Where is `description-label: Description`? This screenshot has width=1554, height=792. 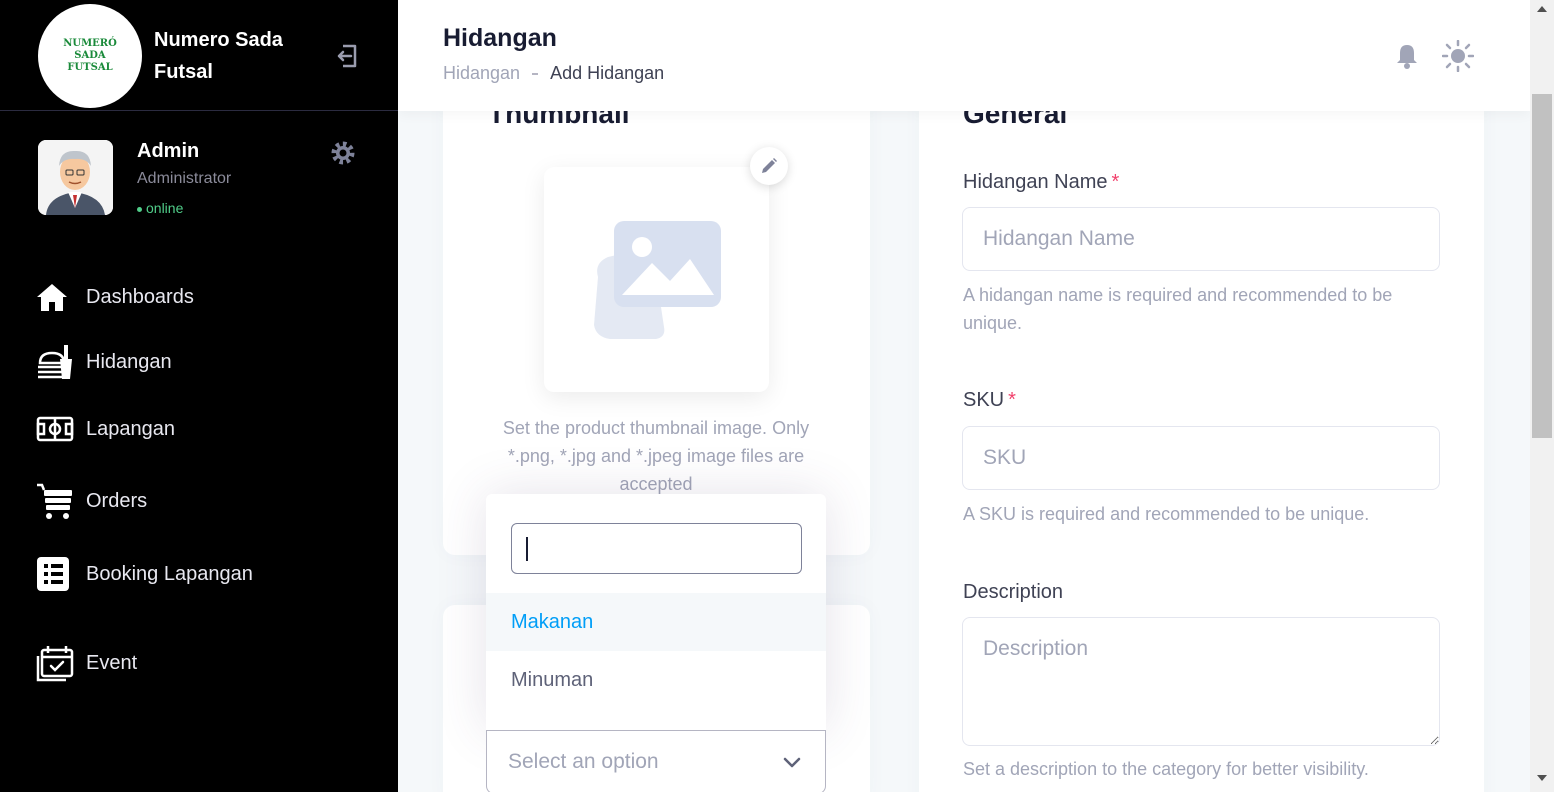
description-label: Description is located at coordinates (1013, 592).